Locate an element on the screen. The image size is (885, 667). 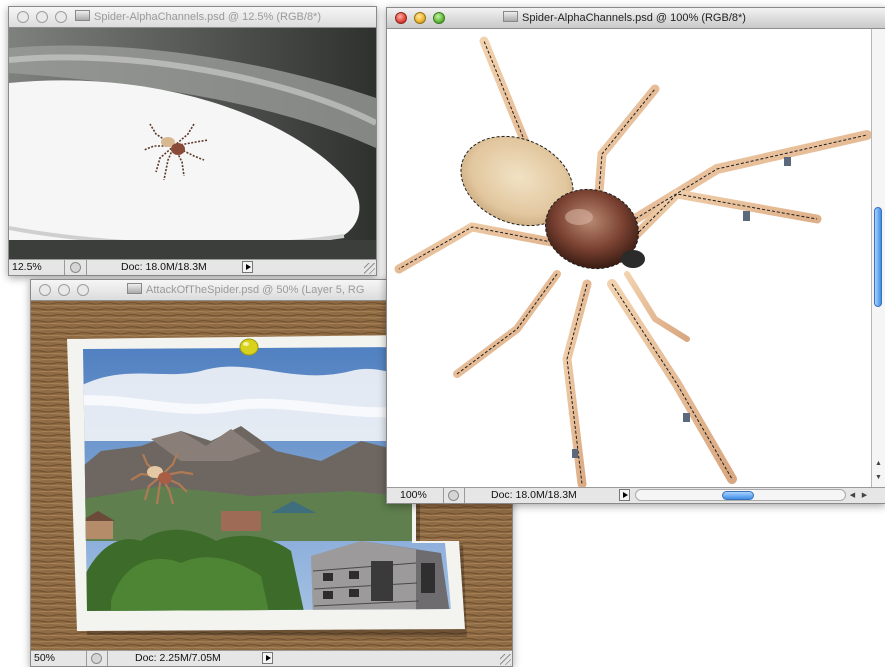
vertical-scroll-thumb is located at coordinates (878, 257).